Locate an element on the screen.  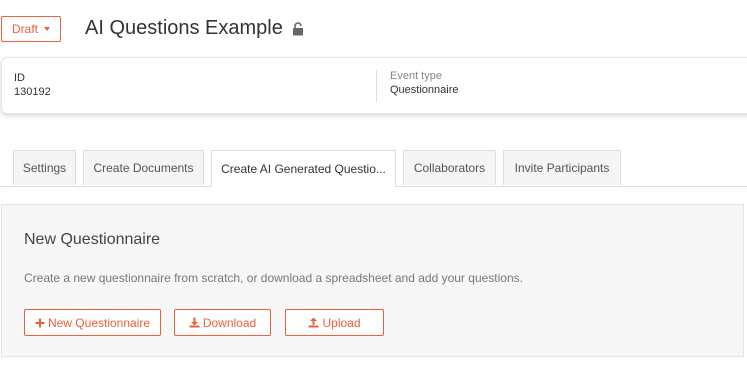
lock-icon is located at coordinates (297, 28).